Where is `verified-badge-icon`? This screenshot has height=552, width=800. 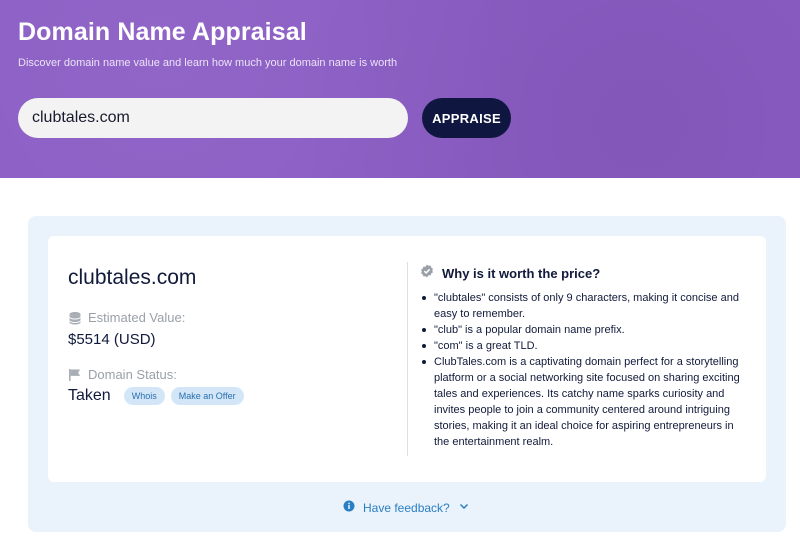 verified-badge-icon is located at coordinates (427, 273).